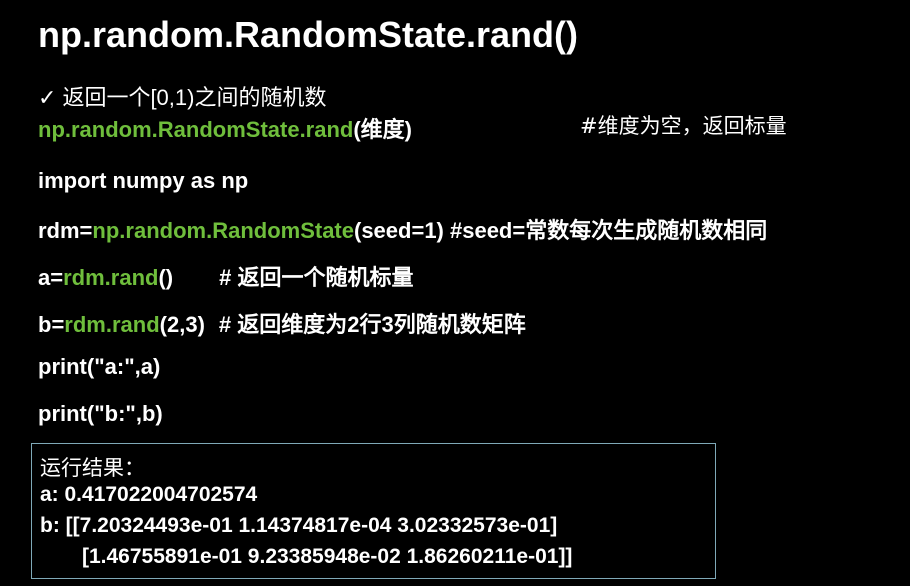 The height and width of the screenshot is (586, 910). What do you see at coordinates (149, 494) in the screenshot?
I see `result-a-line: a: 0.417022004702574` at bounding box center [149, 494].